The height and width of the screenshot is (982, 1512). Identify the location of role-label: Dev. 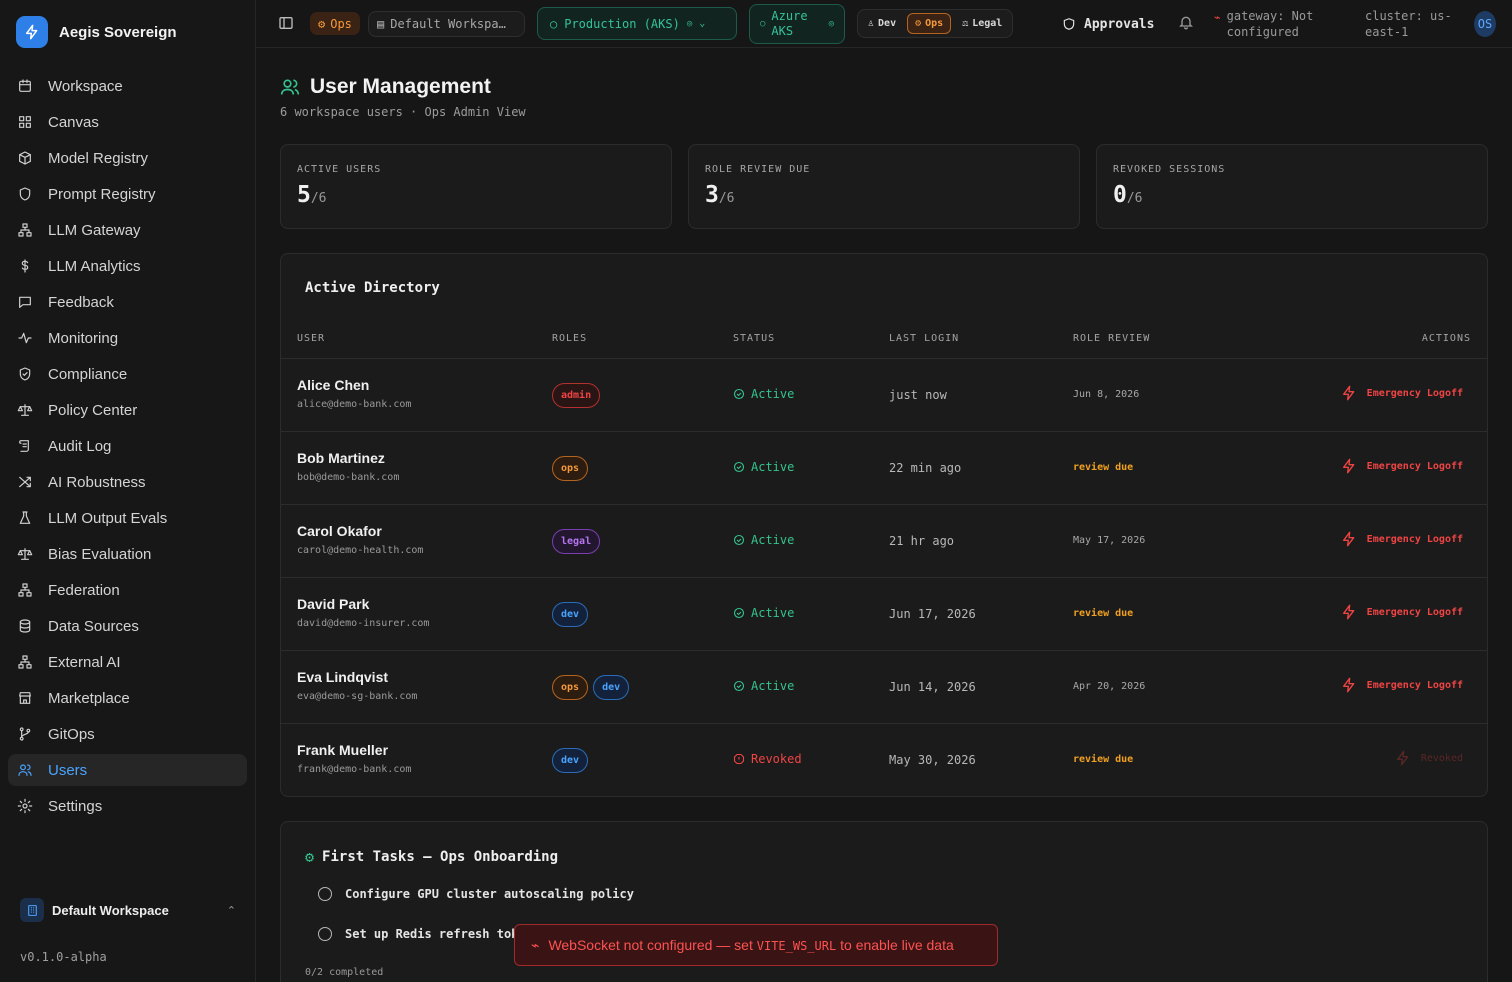
(887, 23).